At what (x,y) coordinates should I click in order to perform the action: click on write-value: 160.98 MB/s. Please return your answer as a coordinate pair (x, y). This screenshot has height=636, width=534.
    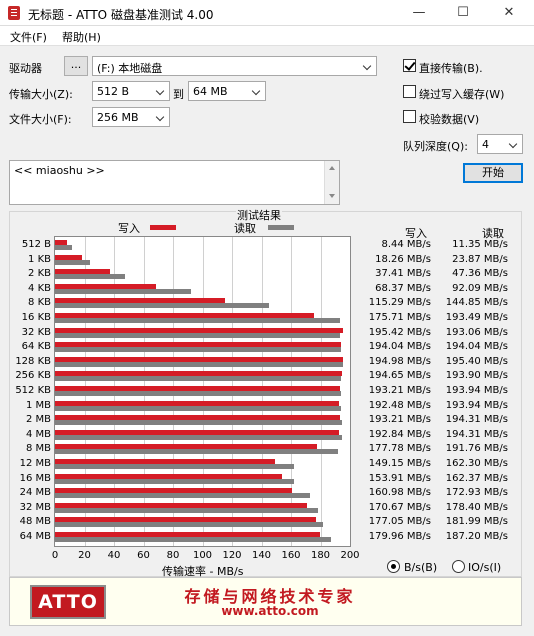
    Looking at the image, I should click on (399, 493).